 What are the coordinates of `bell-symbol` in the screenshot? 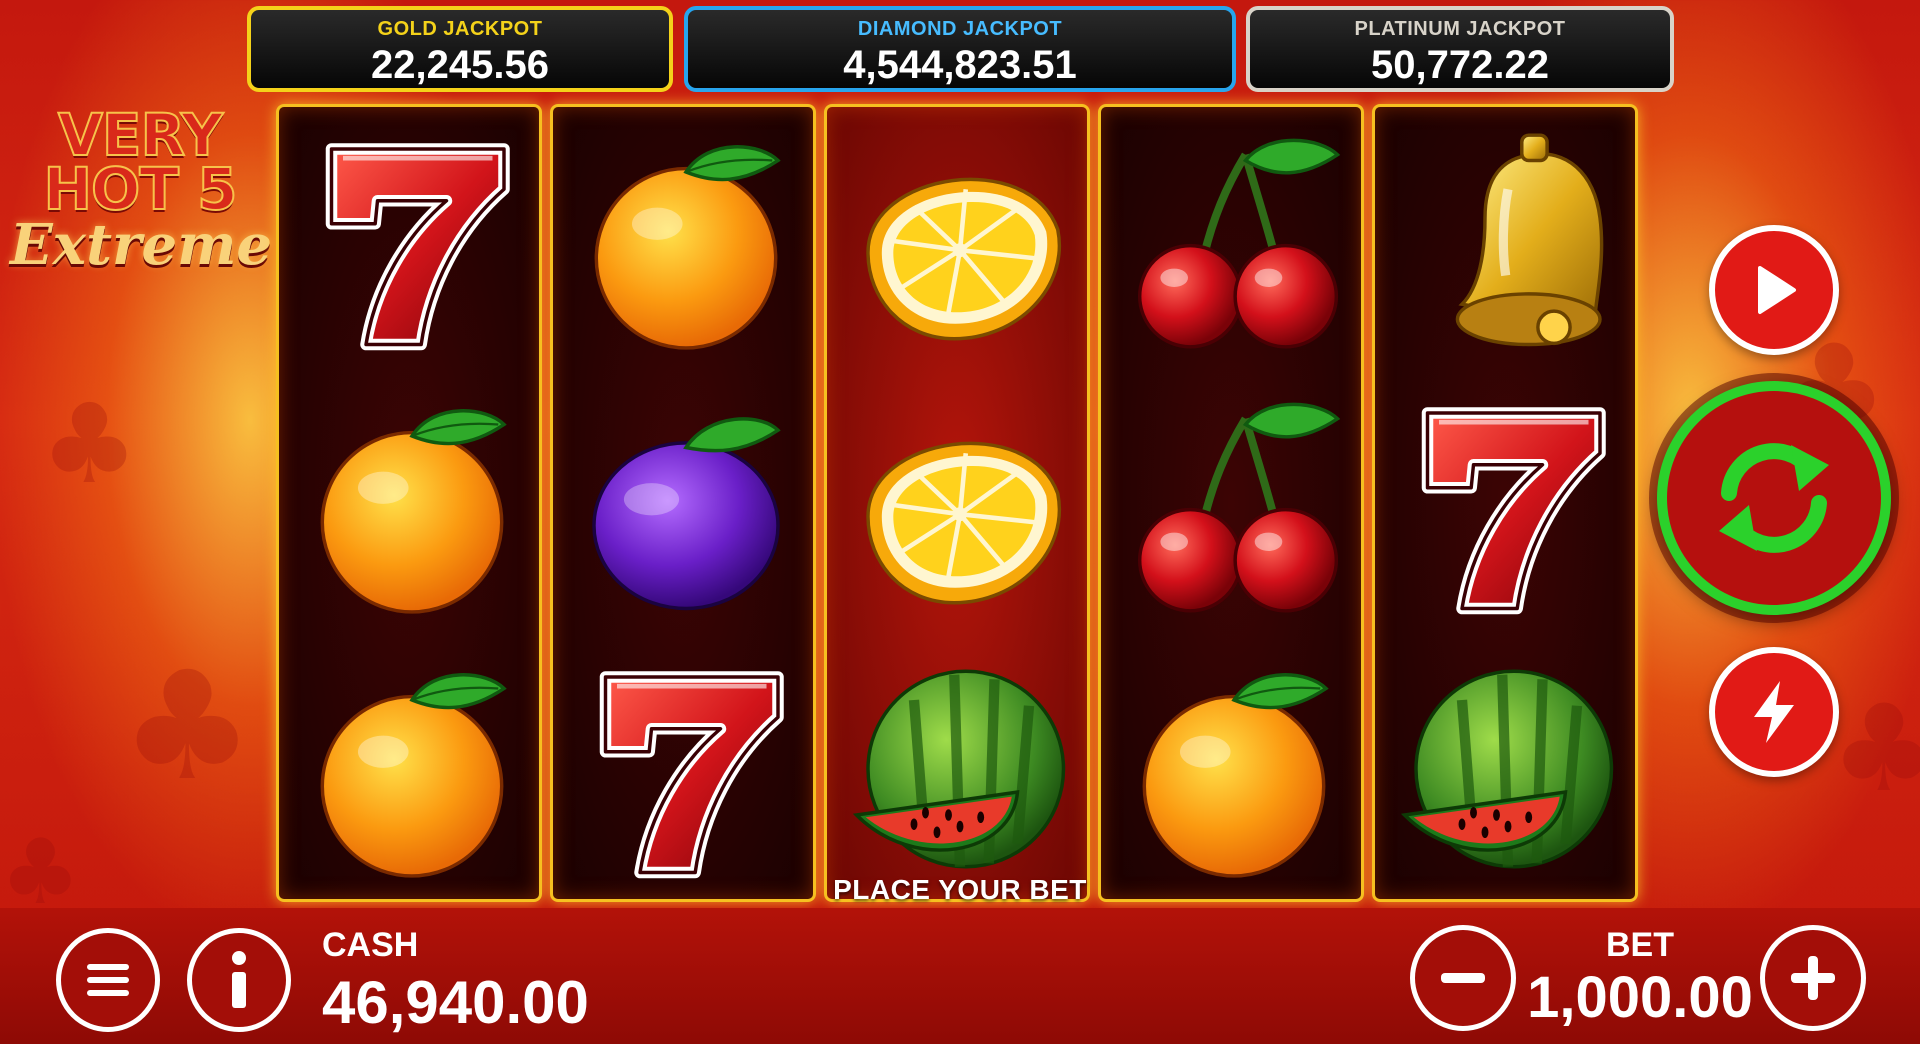 It's located at (1508, 241).